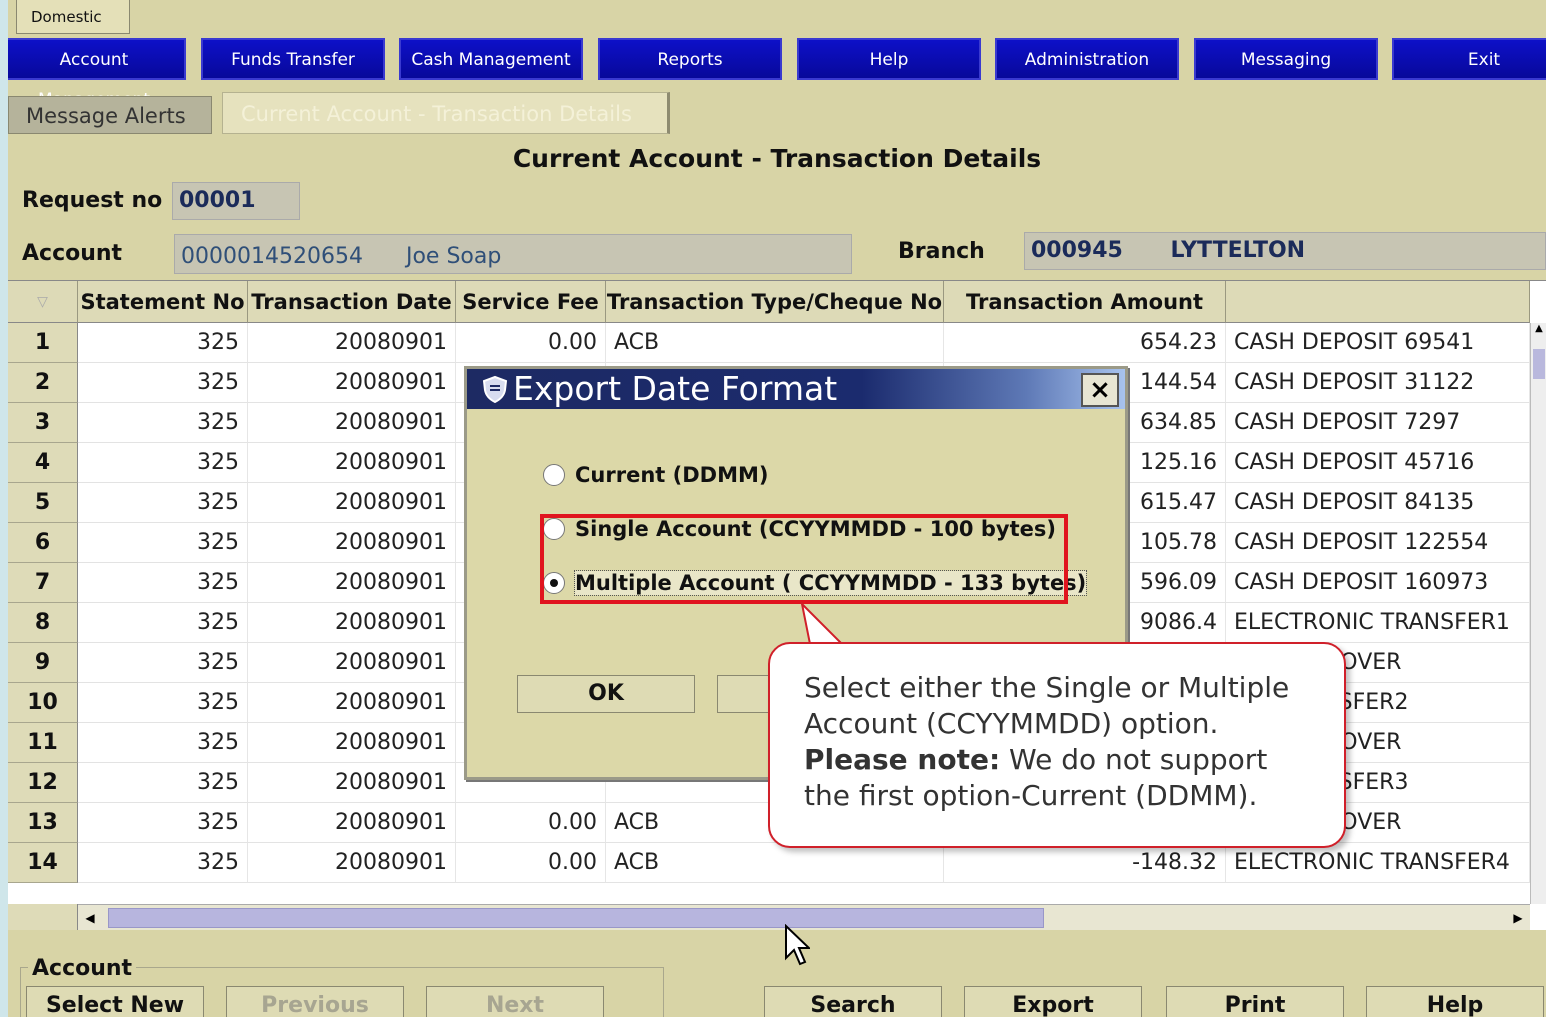 This screenshot has width=1546, height=1017. What do you see at coordinates (1378, 383) in the screenshot?
I see `cell-description: CASH DEPOSIT 31122` at bounding box center [1378, 383].